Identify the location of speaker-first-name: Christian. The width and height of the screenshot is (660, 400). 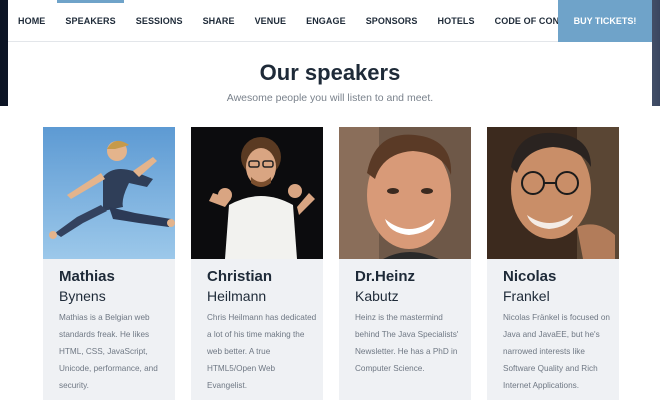
(240, 276).